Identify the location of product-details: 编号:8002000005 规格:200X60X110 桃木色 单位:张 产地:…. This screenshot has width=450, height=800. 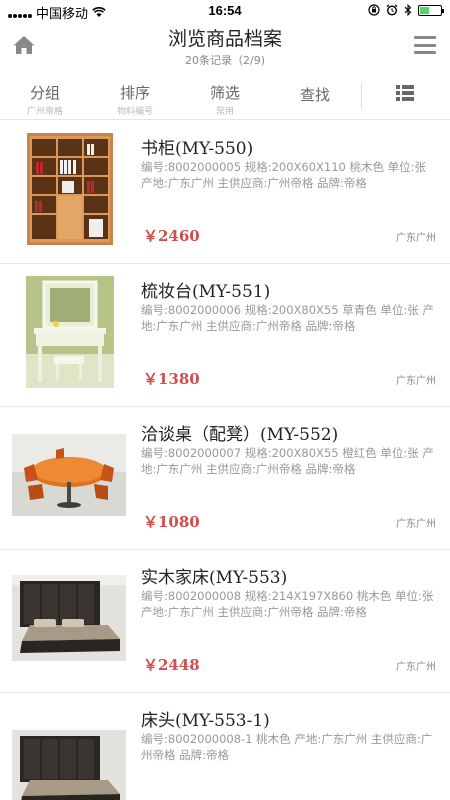
(284, 175).